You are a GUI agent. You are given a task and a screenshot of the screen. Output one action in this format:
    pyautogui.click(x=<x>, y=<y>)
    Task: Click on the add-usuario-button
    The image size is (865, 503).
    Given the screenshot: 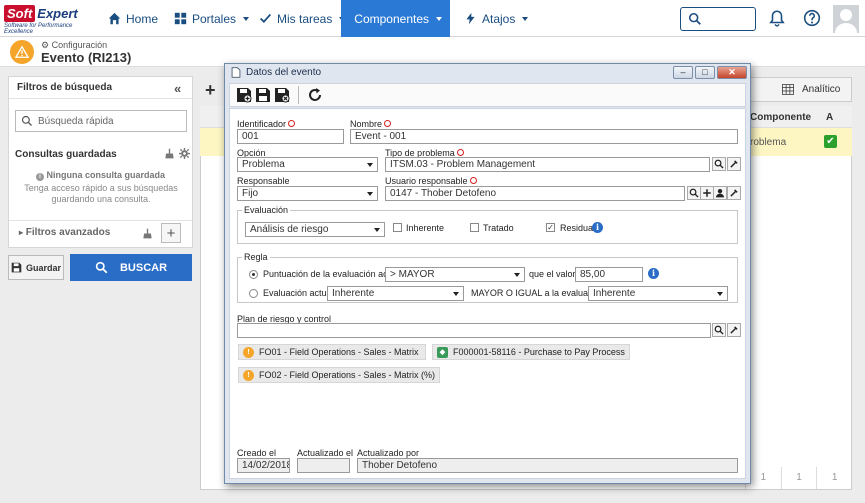 What is the action you would take?
    pyautogui.click(x=707, y=193)
    